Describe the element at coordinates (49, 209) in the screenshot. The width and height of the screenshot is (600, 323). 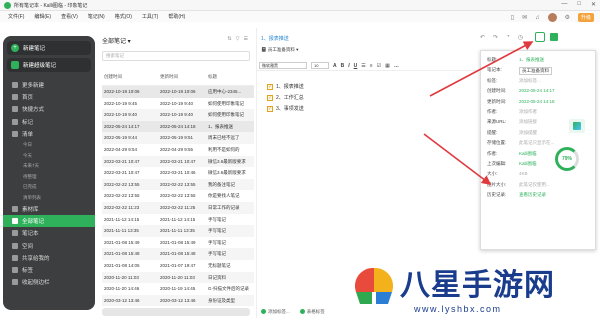
I see `sidebar-item: 素材库` at that location.